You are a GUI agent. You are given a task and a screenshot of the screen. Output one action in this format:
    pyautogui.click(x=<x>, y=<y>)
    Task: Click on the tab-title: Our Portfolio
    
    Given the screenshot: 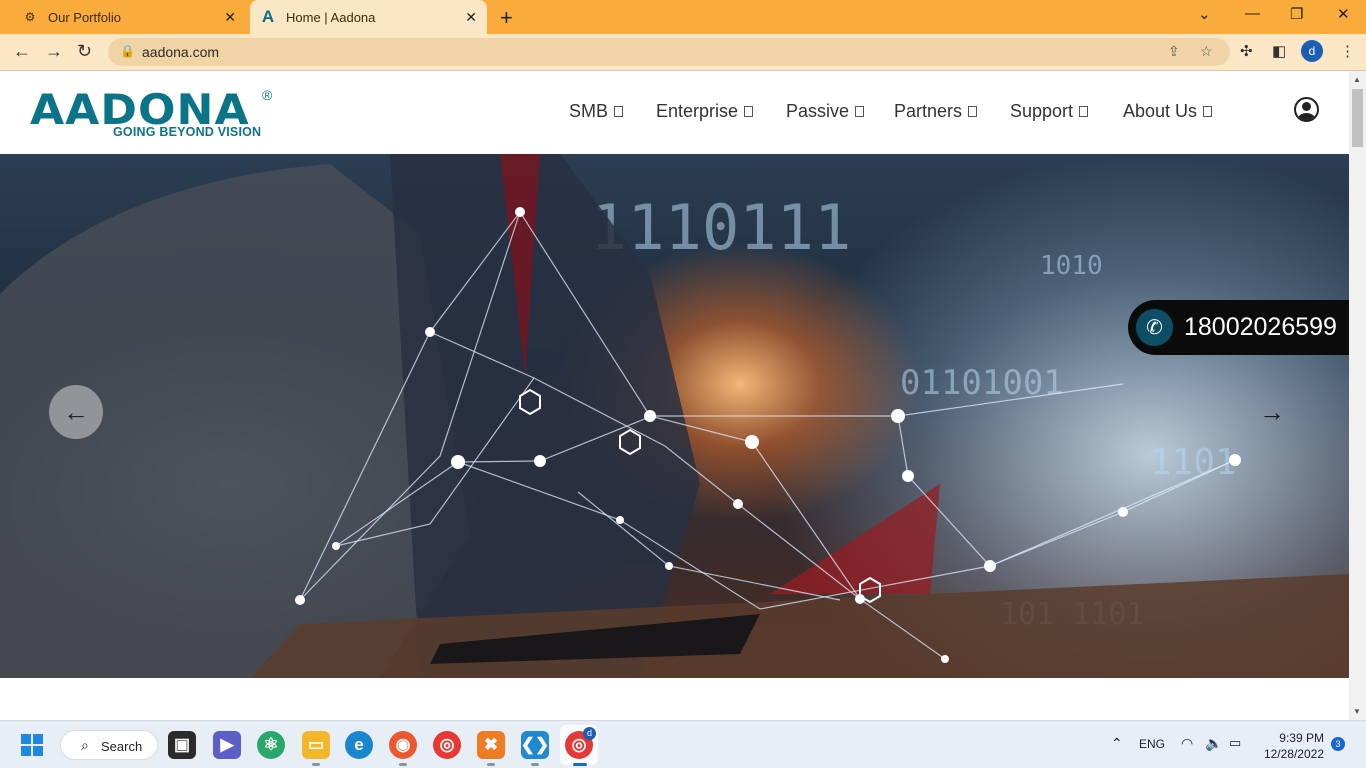 What is the action you would take?
    pyautogui.click(x=84, y=17)
    